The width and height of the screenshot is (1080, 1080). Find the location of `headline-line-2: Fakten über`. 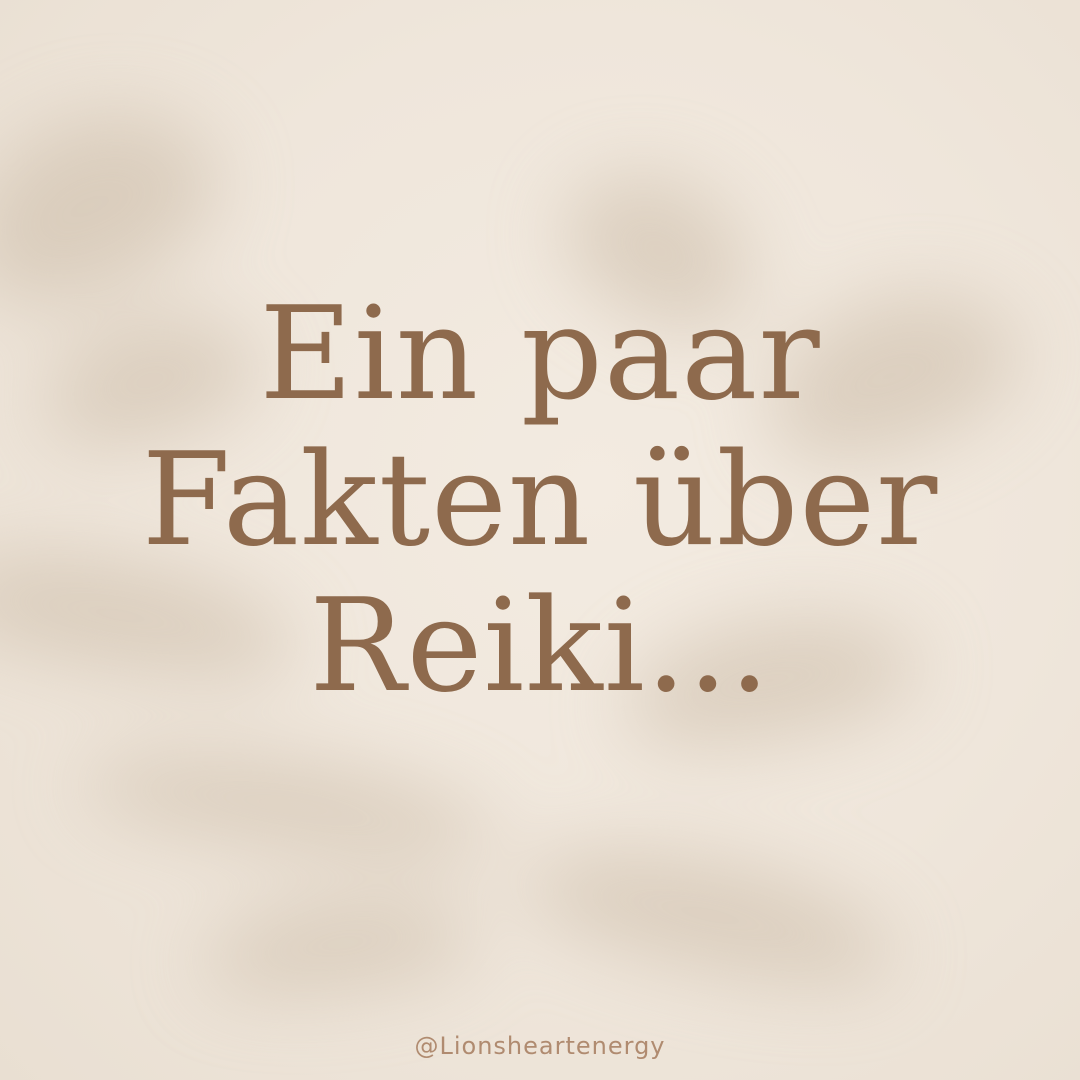

headline-line-2: Fakten über is located at coordinates (540, 500).